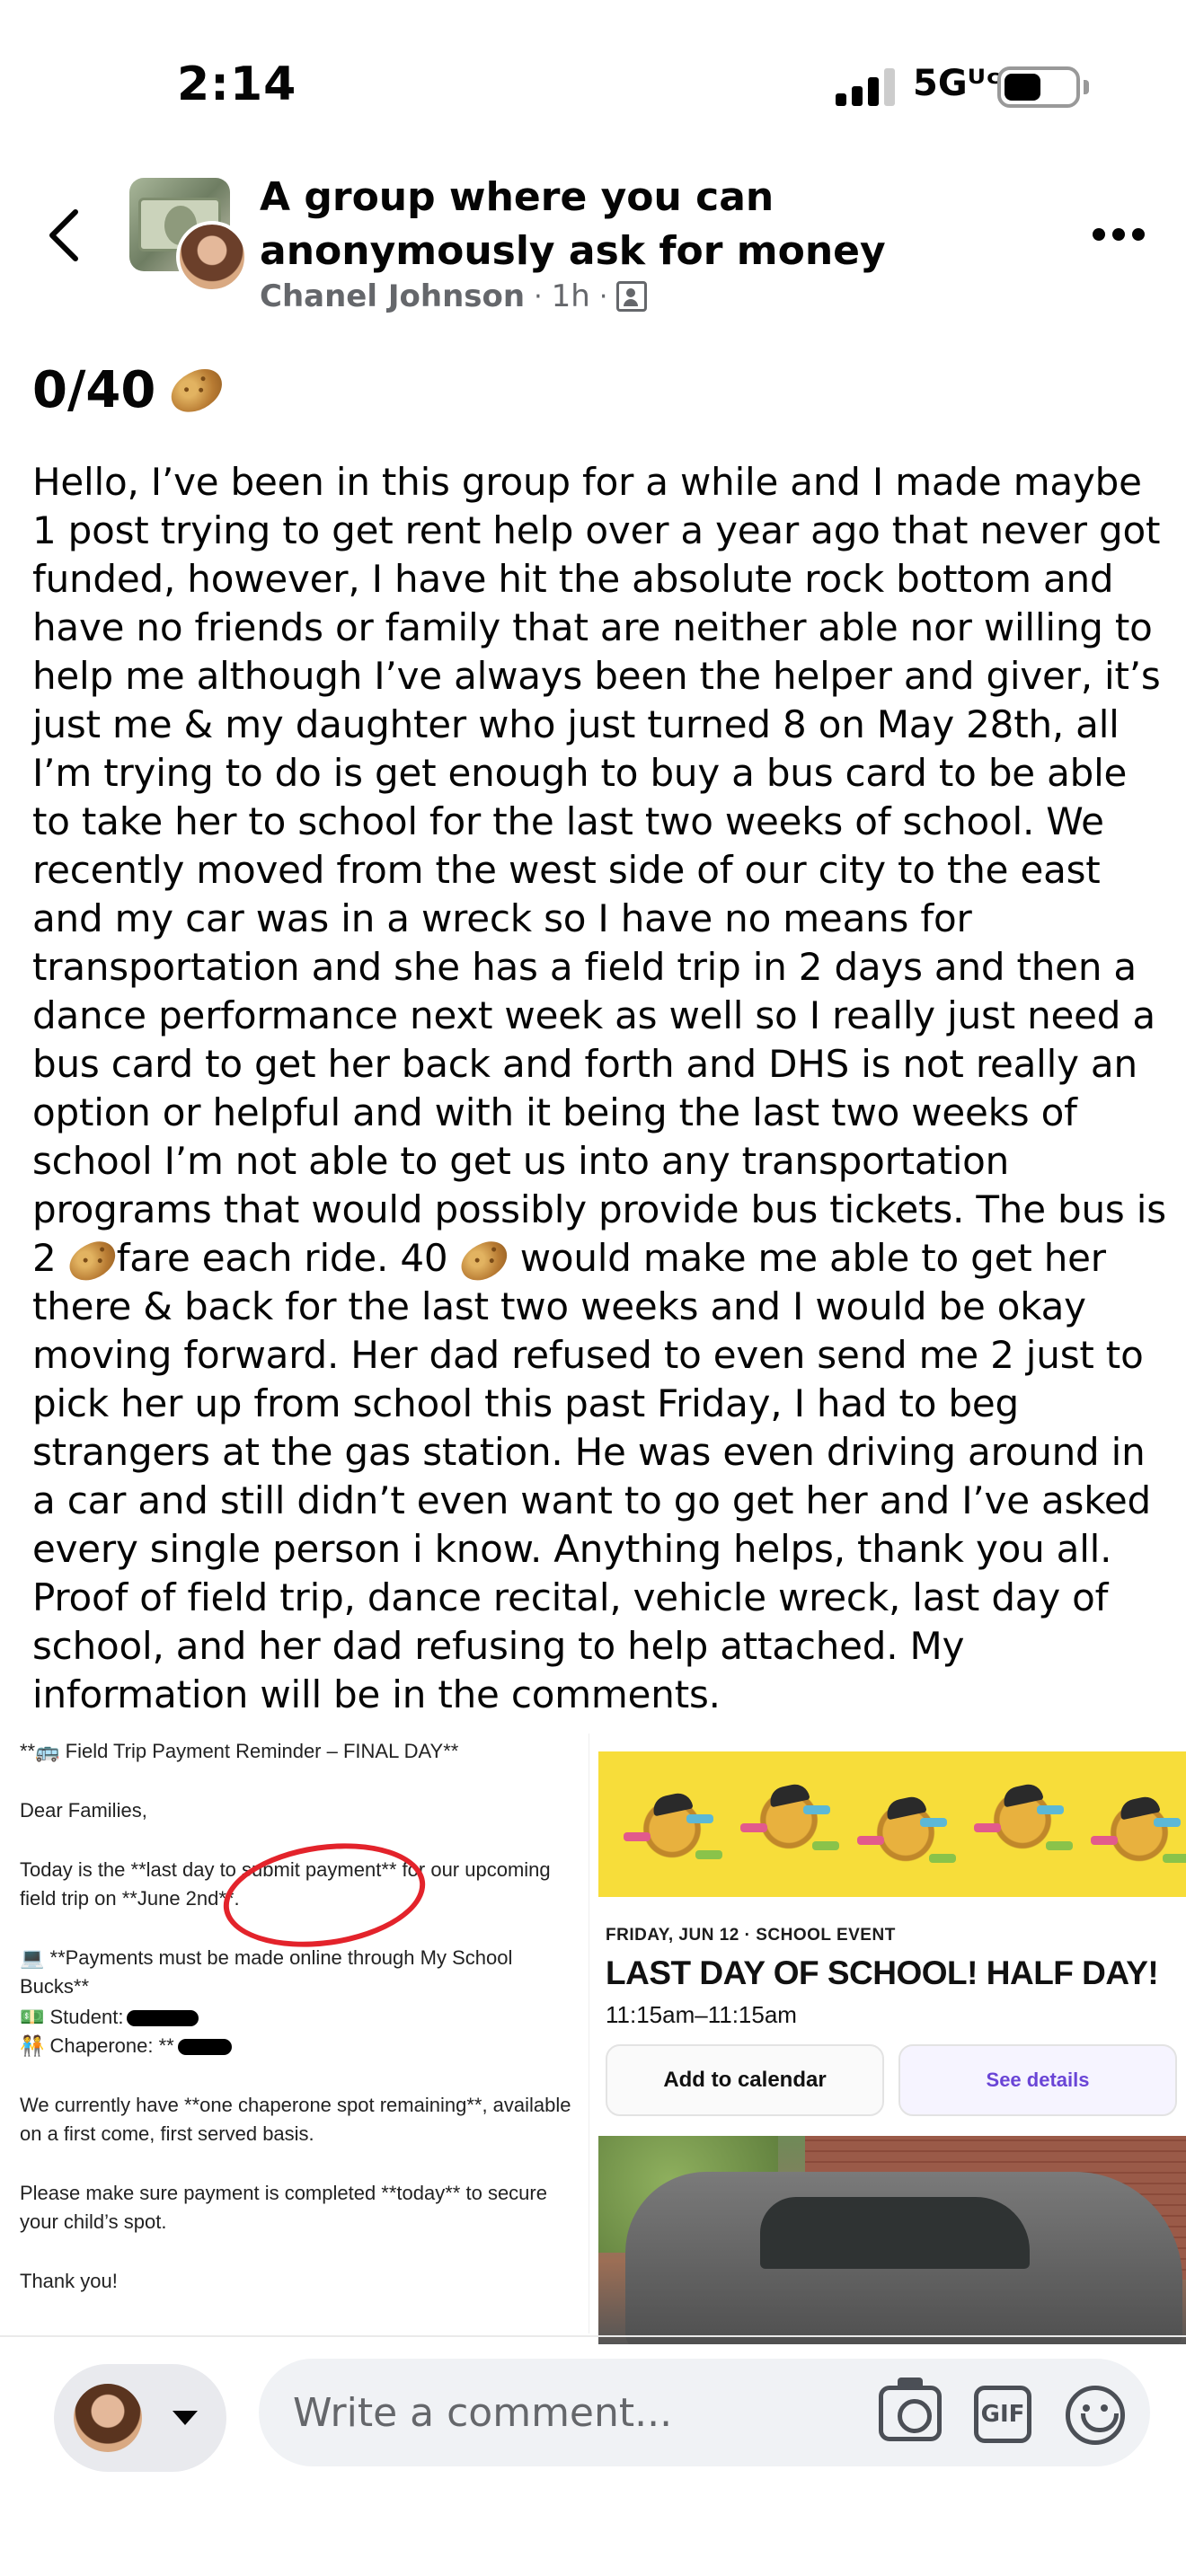  Describe the element at coordinates (745, 2080) in the screenshot. I see `add-to-calendar-button: Add to calendar` at that location.